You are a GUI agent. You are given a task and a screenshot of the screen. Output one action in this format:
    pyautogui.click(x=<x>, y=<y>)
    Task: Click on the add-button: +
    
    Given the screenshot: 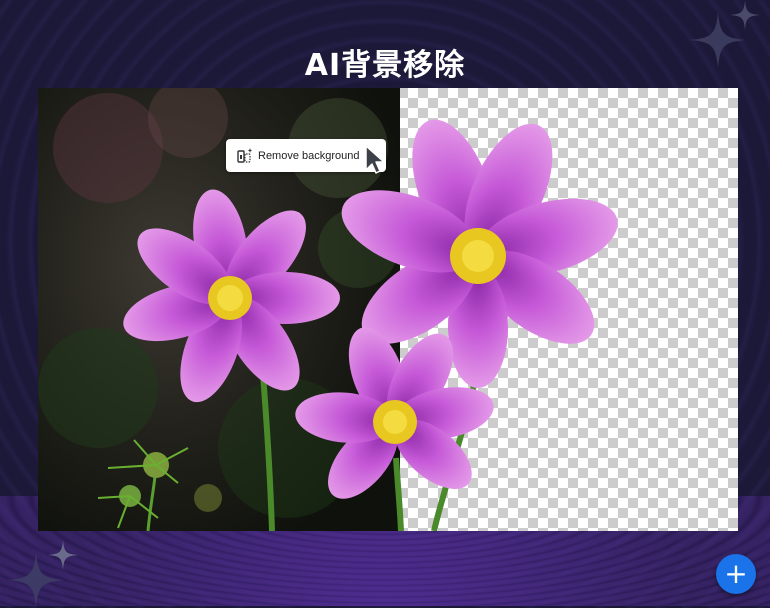 What is the action you would take?
    pyautogui.click(x=736, y=574)
    